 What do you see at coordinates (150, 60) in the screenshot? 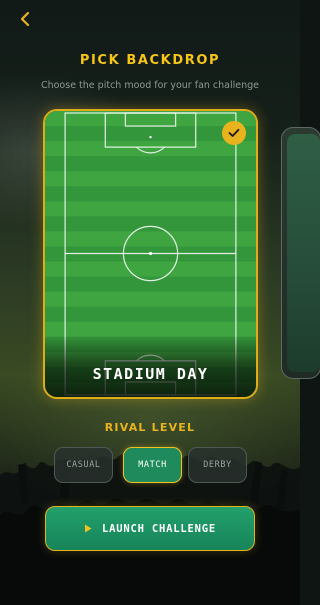
I see `page-title: PICK BACKDROP` at bounding box center [150, 60].